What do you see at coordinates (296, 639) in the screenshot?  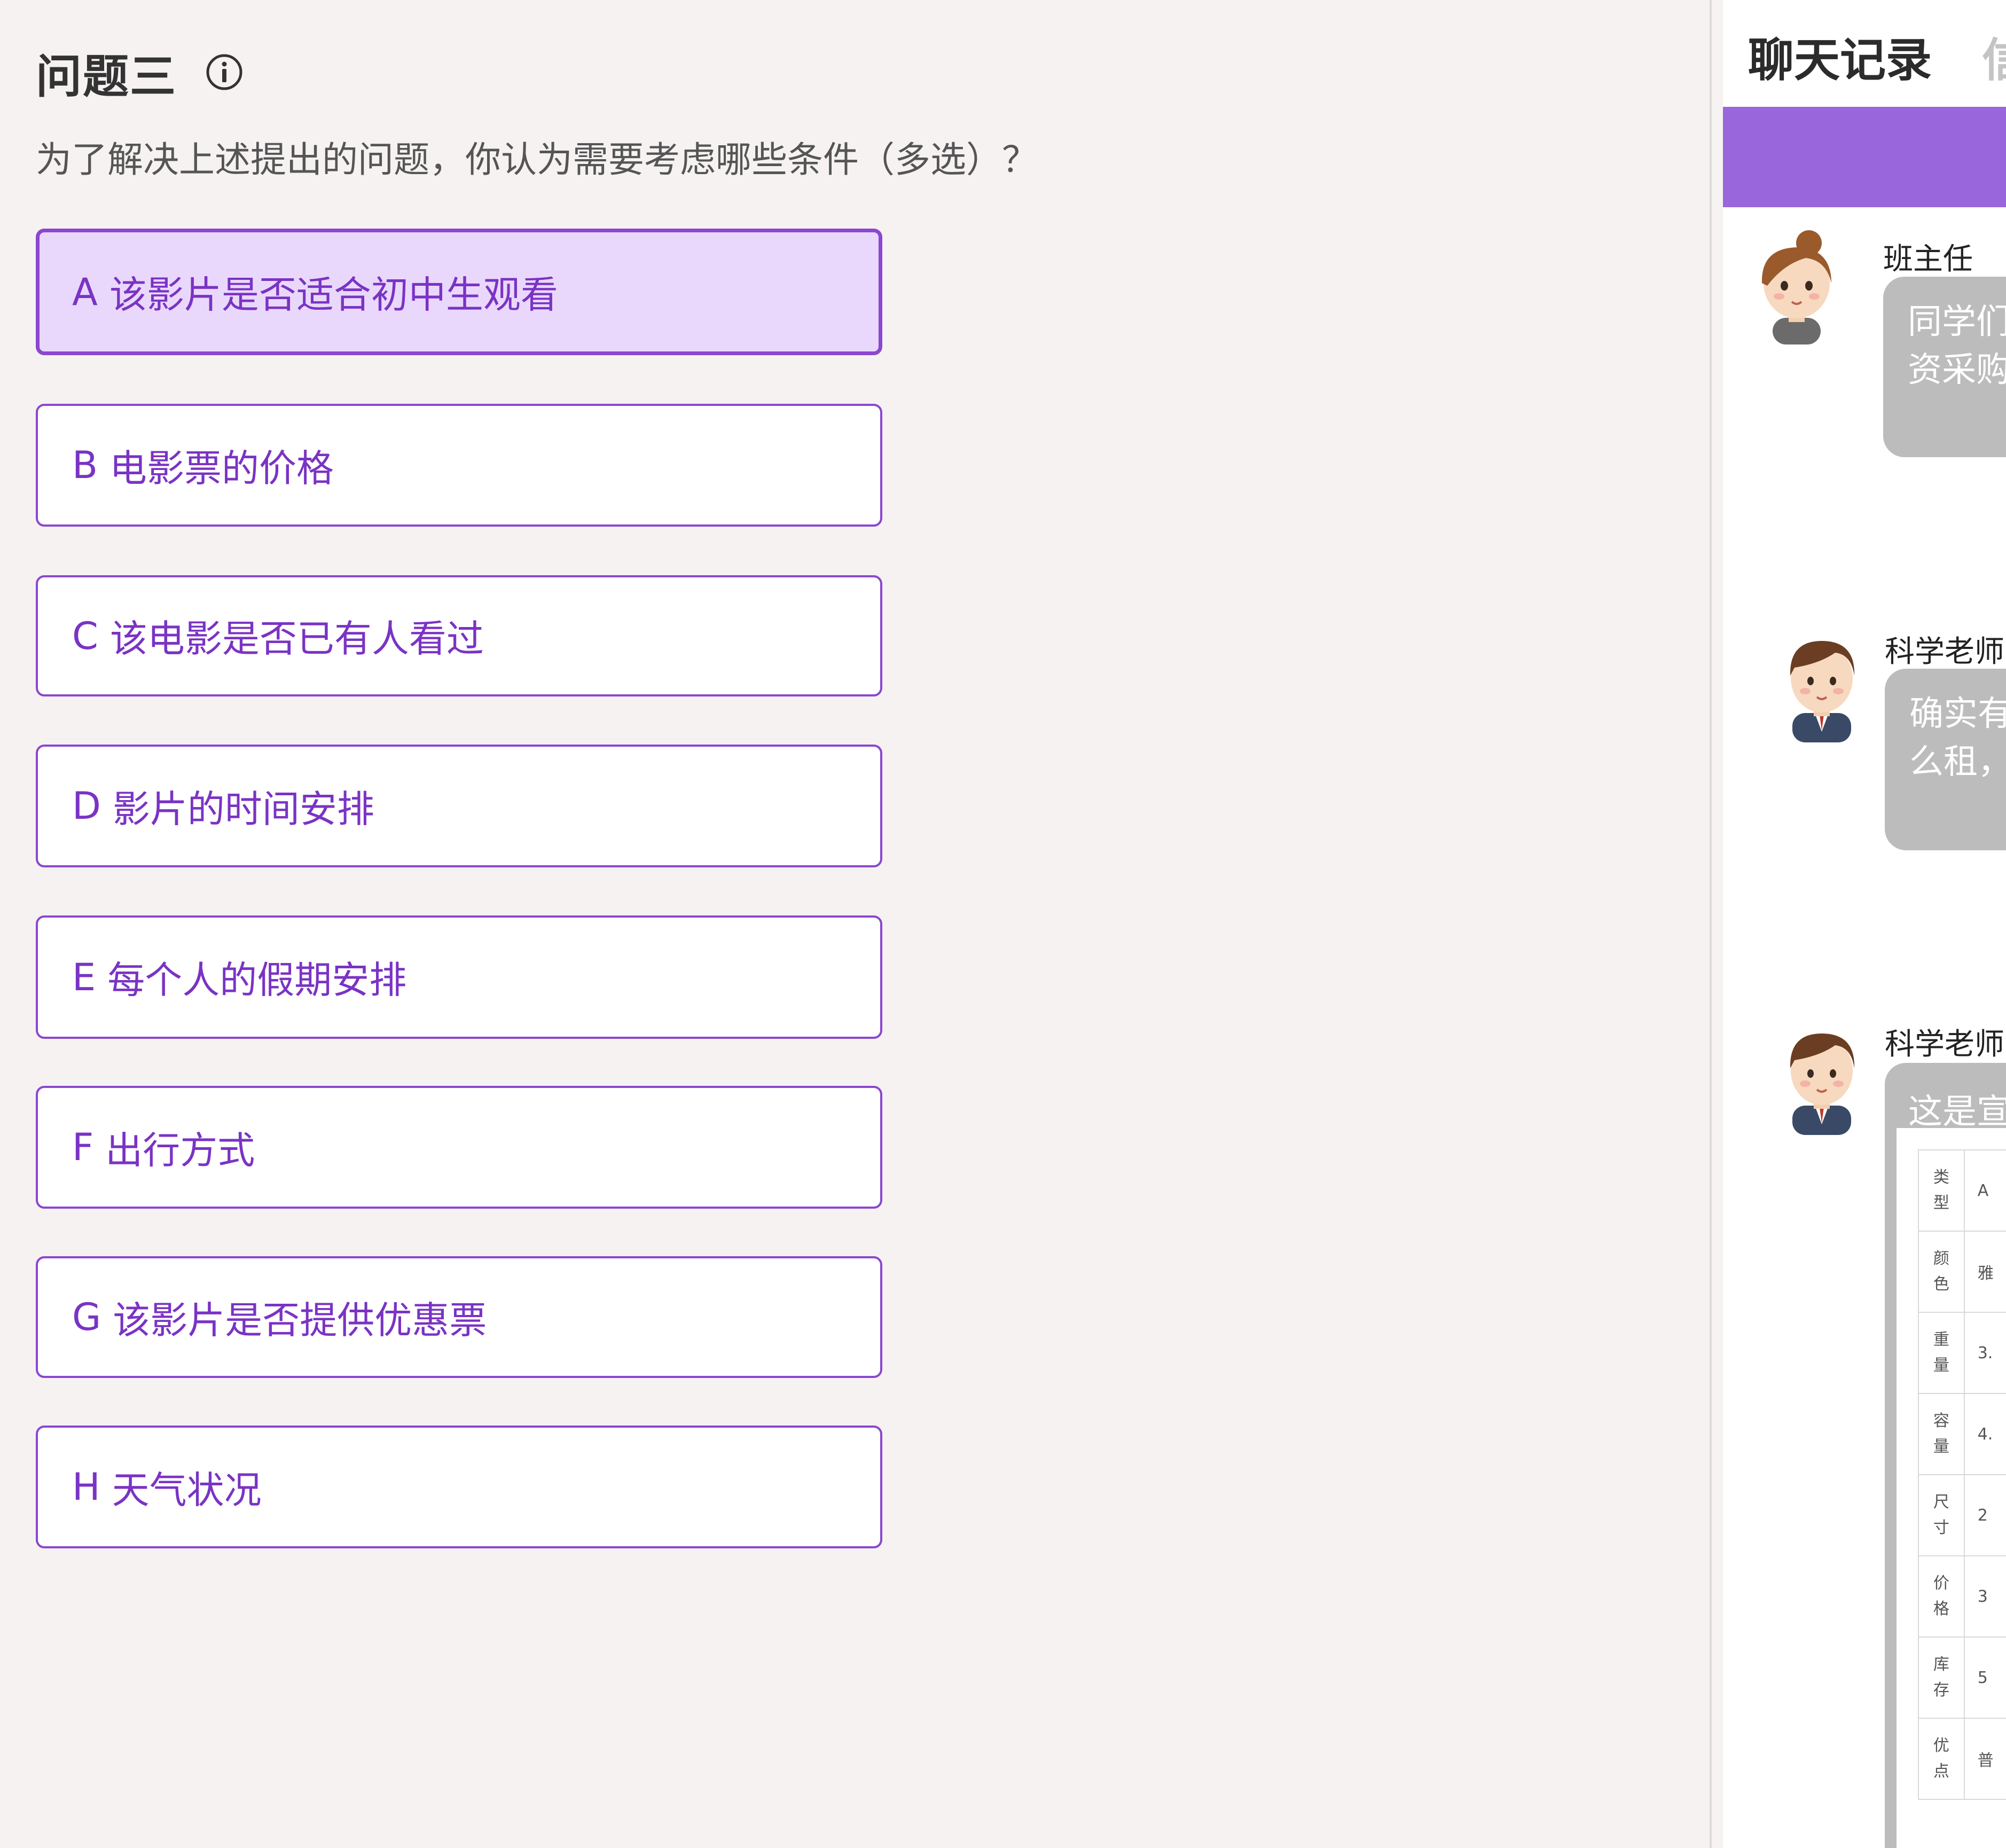 I see `option-text: 该电影是否已有人看过` at bounding box center [296, 639].